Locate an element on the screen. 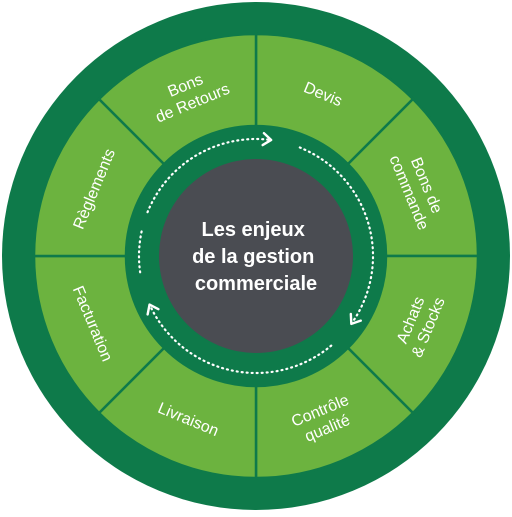 The width and height of the screenshot is (512, 517). center-title-line-3: commerciale is located at coordinates (256, 284).